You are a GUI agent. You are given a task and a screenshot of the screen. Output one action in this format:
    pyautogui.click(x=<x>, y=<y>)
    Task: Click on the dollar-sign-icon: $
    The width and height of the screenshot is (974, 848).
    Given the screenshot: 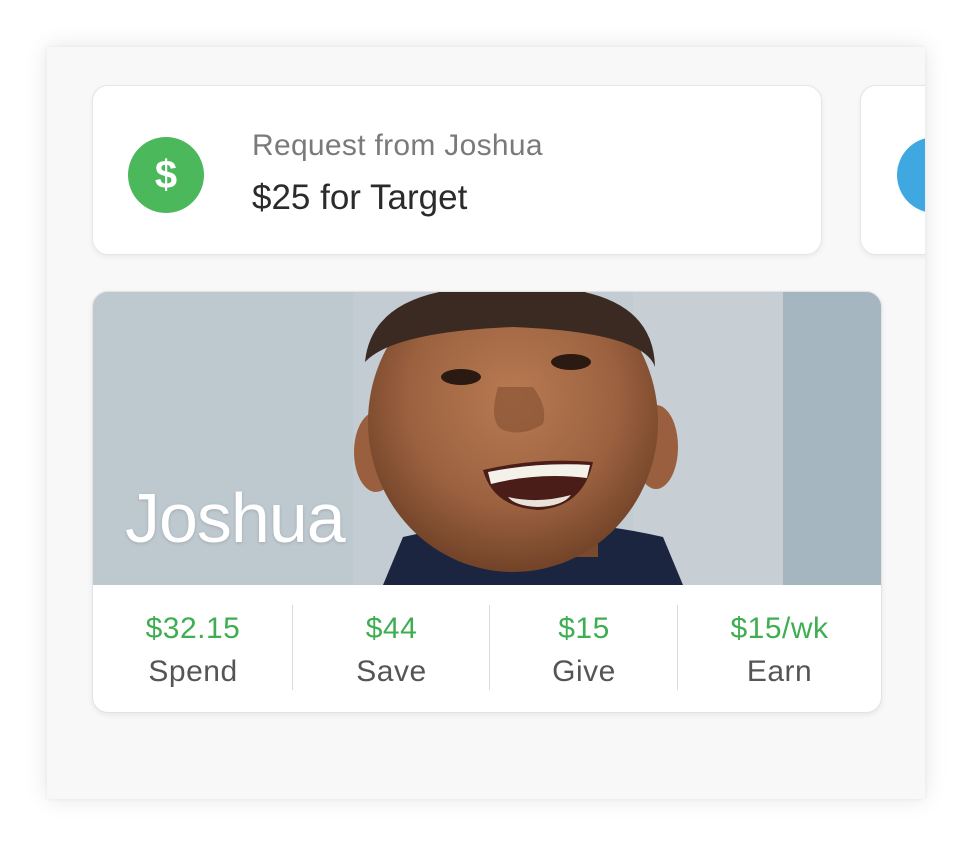 What is the action you would take?
    pyautogui.click(x=166, y=175)
    